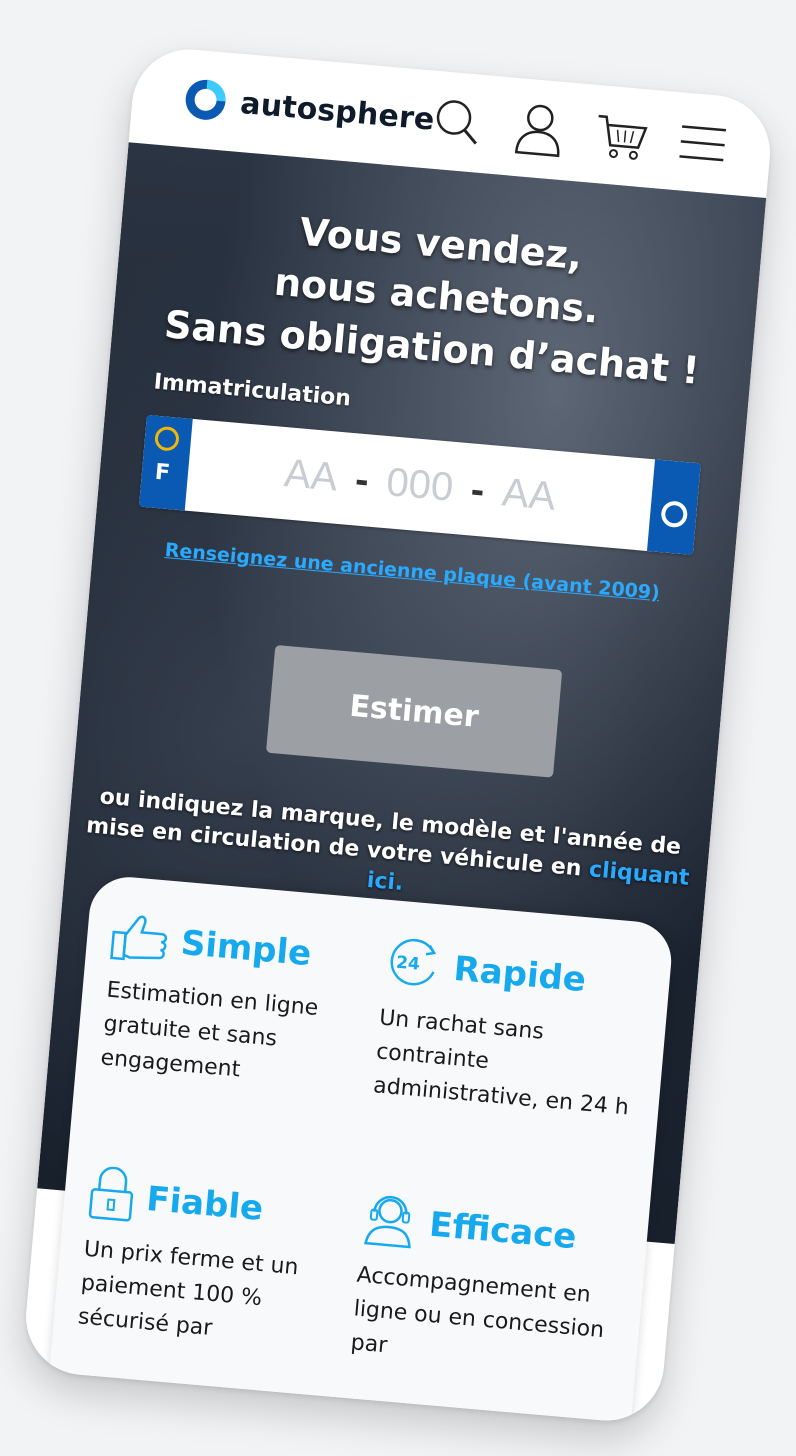  Describe the element at coordinates (414, 711) in the screenshot. I see `estimate-button: Estimer` at that location.